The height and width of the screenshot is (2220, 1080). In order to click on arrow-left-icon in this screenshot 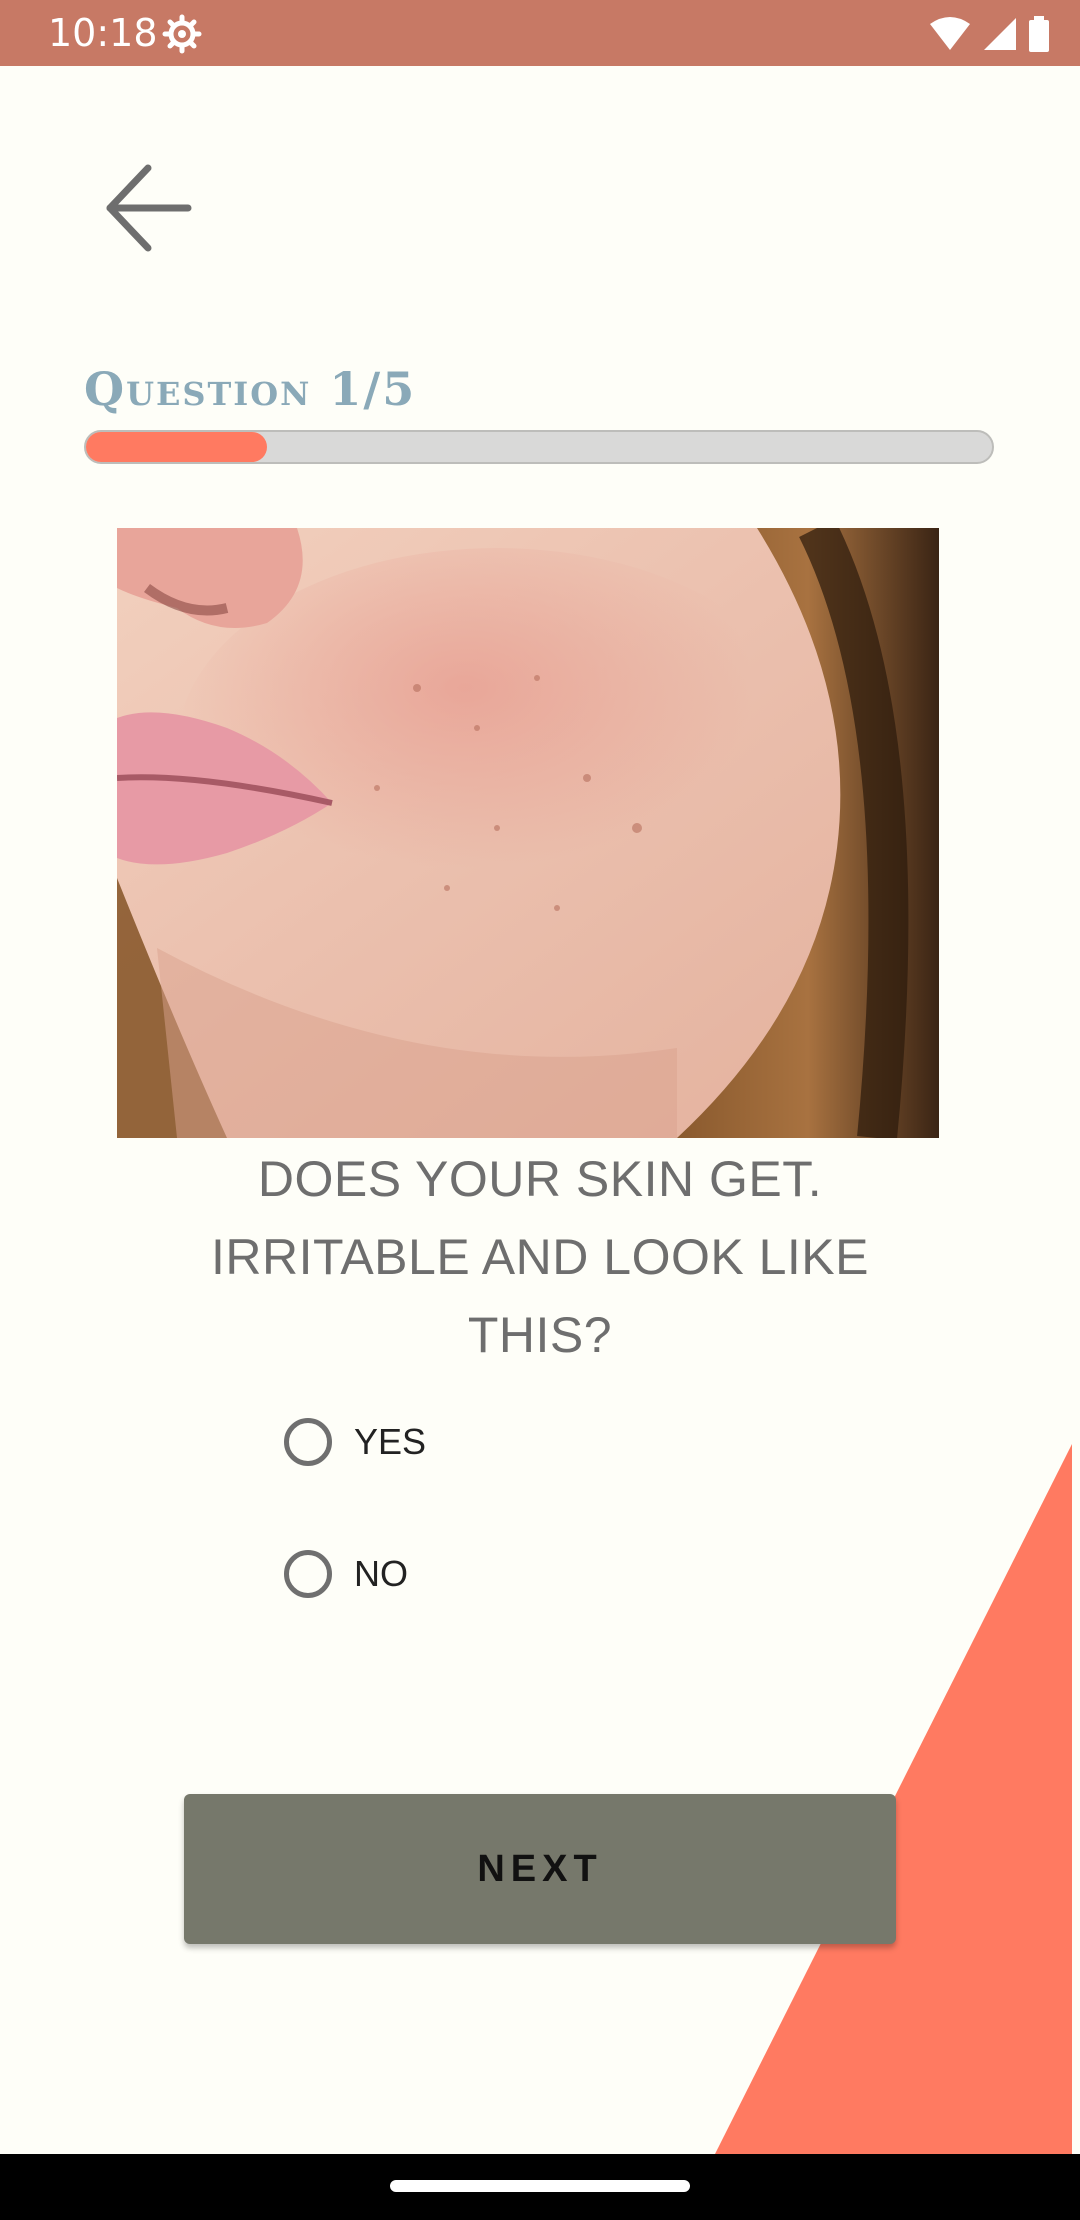, I will do `click(149, 208)`.